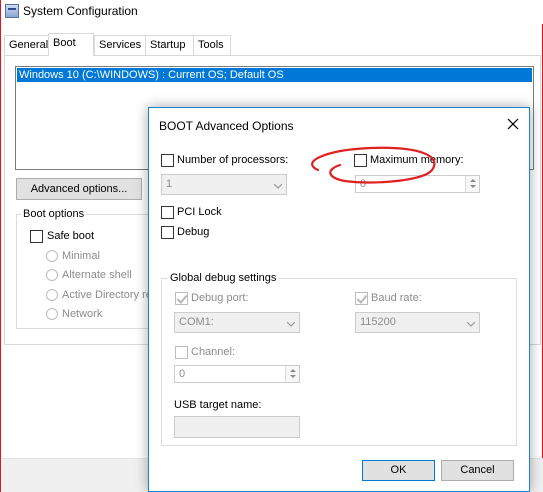 This screenshot has height=492, width=543. I want to click on debug-port-checkbox, so click(181, 298).